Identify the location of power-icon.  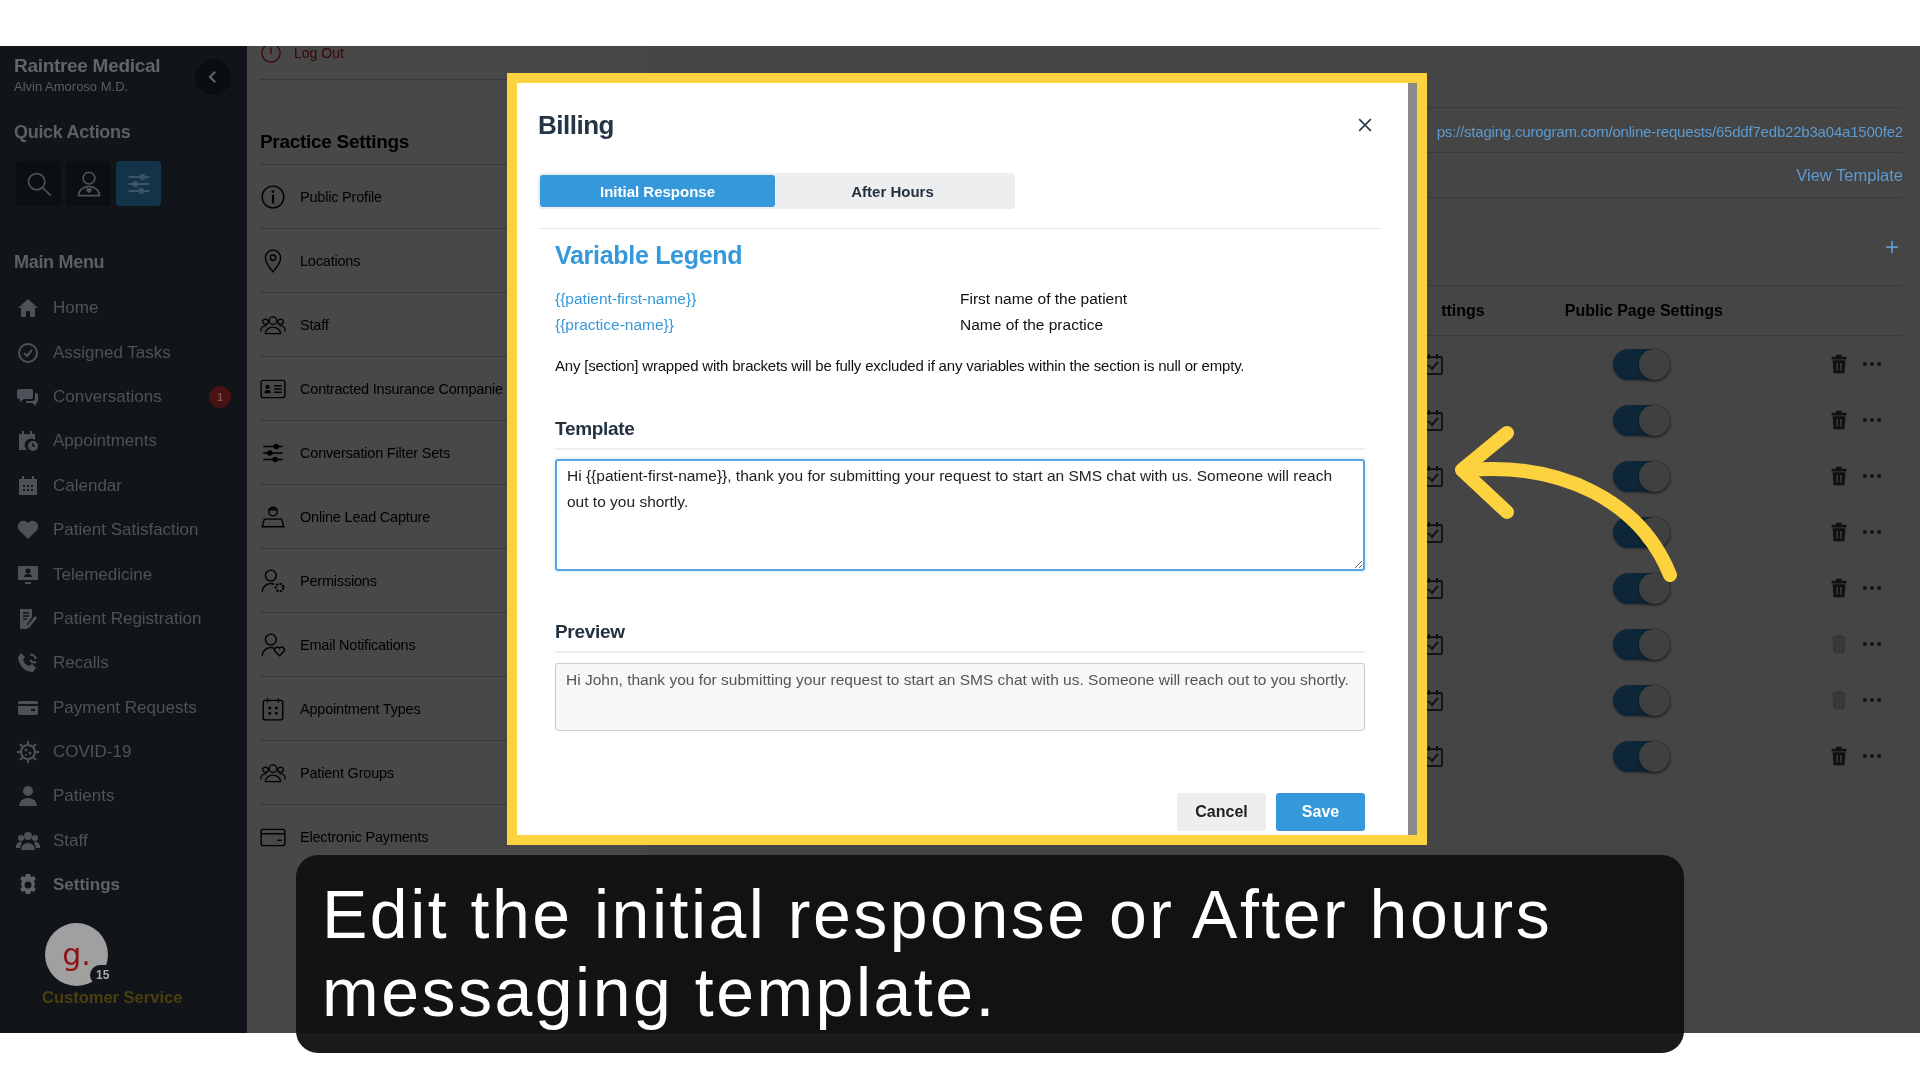
(271, 55).